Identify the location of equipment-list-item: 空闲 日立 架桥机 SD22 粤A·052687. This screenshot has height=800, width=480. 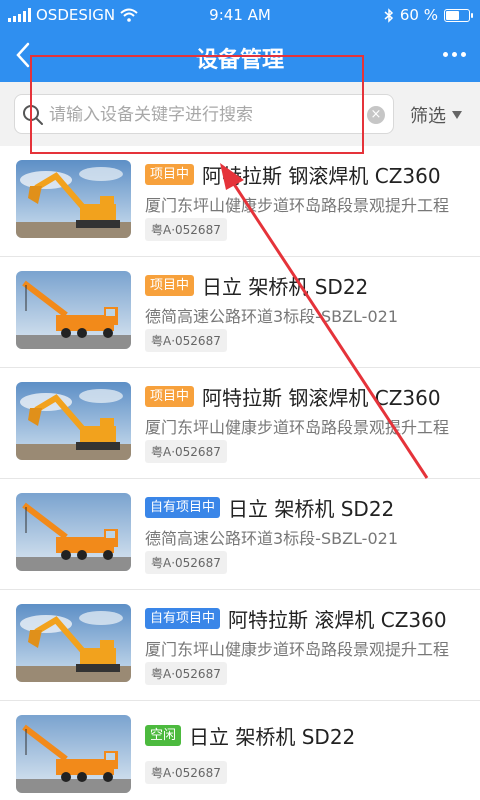
(240, 750).